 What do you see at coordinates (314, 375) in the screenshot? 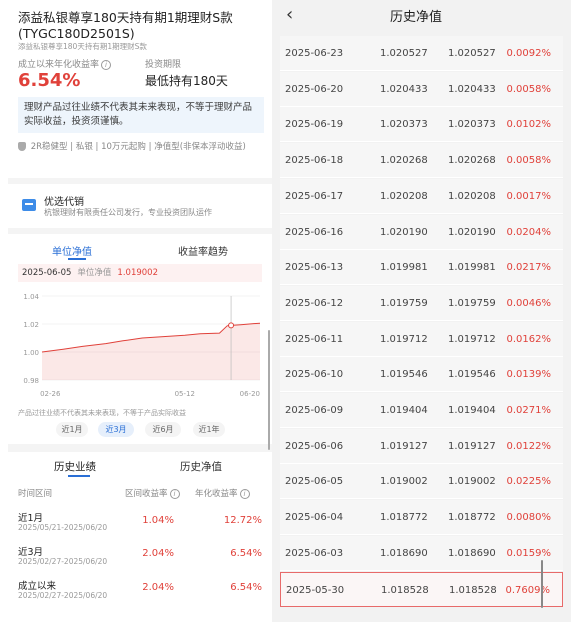
I see `nav-date: 2025-06-10` at bounding box center [314, 375].